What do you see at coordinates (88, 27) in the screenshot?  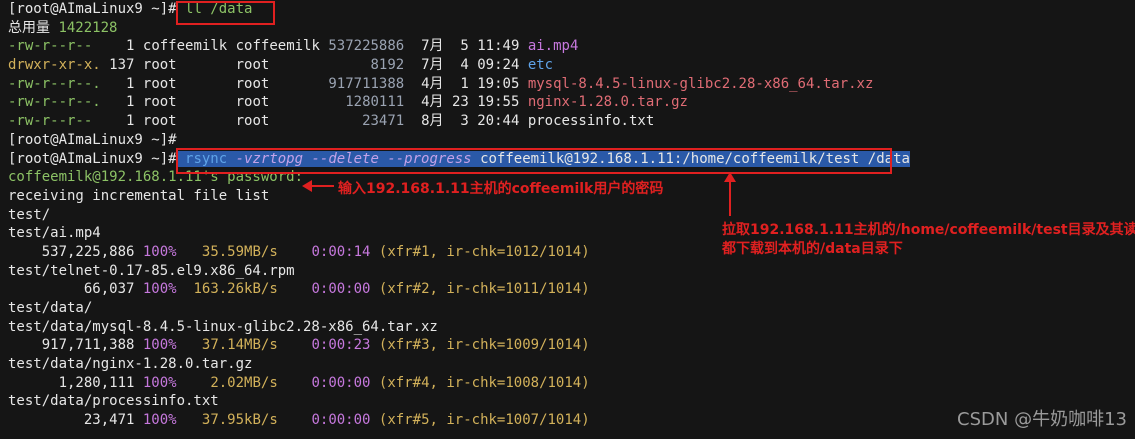 I see `total-value: 1422128` at bounding box center [88, 27].